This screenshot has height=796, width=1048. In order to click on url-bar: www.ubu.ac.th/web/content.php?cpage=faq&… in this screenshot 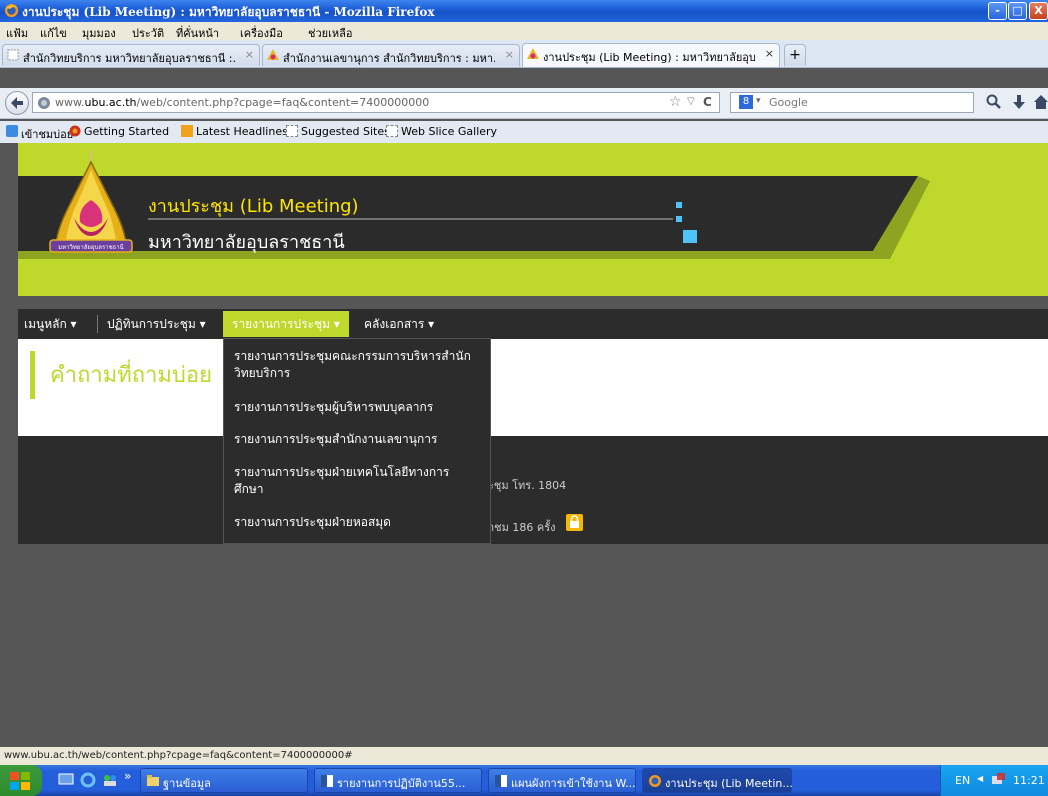, I will do `click(376, 102)`.